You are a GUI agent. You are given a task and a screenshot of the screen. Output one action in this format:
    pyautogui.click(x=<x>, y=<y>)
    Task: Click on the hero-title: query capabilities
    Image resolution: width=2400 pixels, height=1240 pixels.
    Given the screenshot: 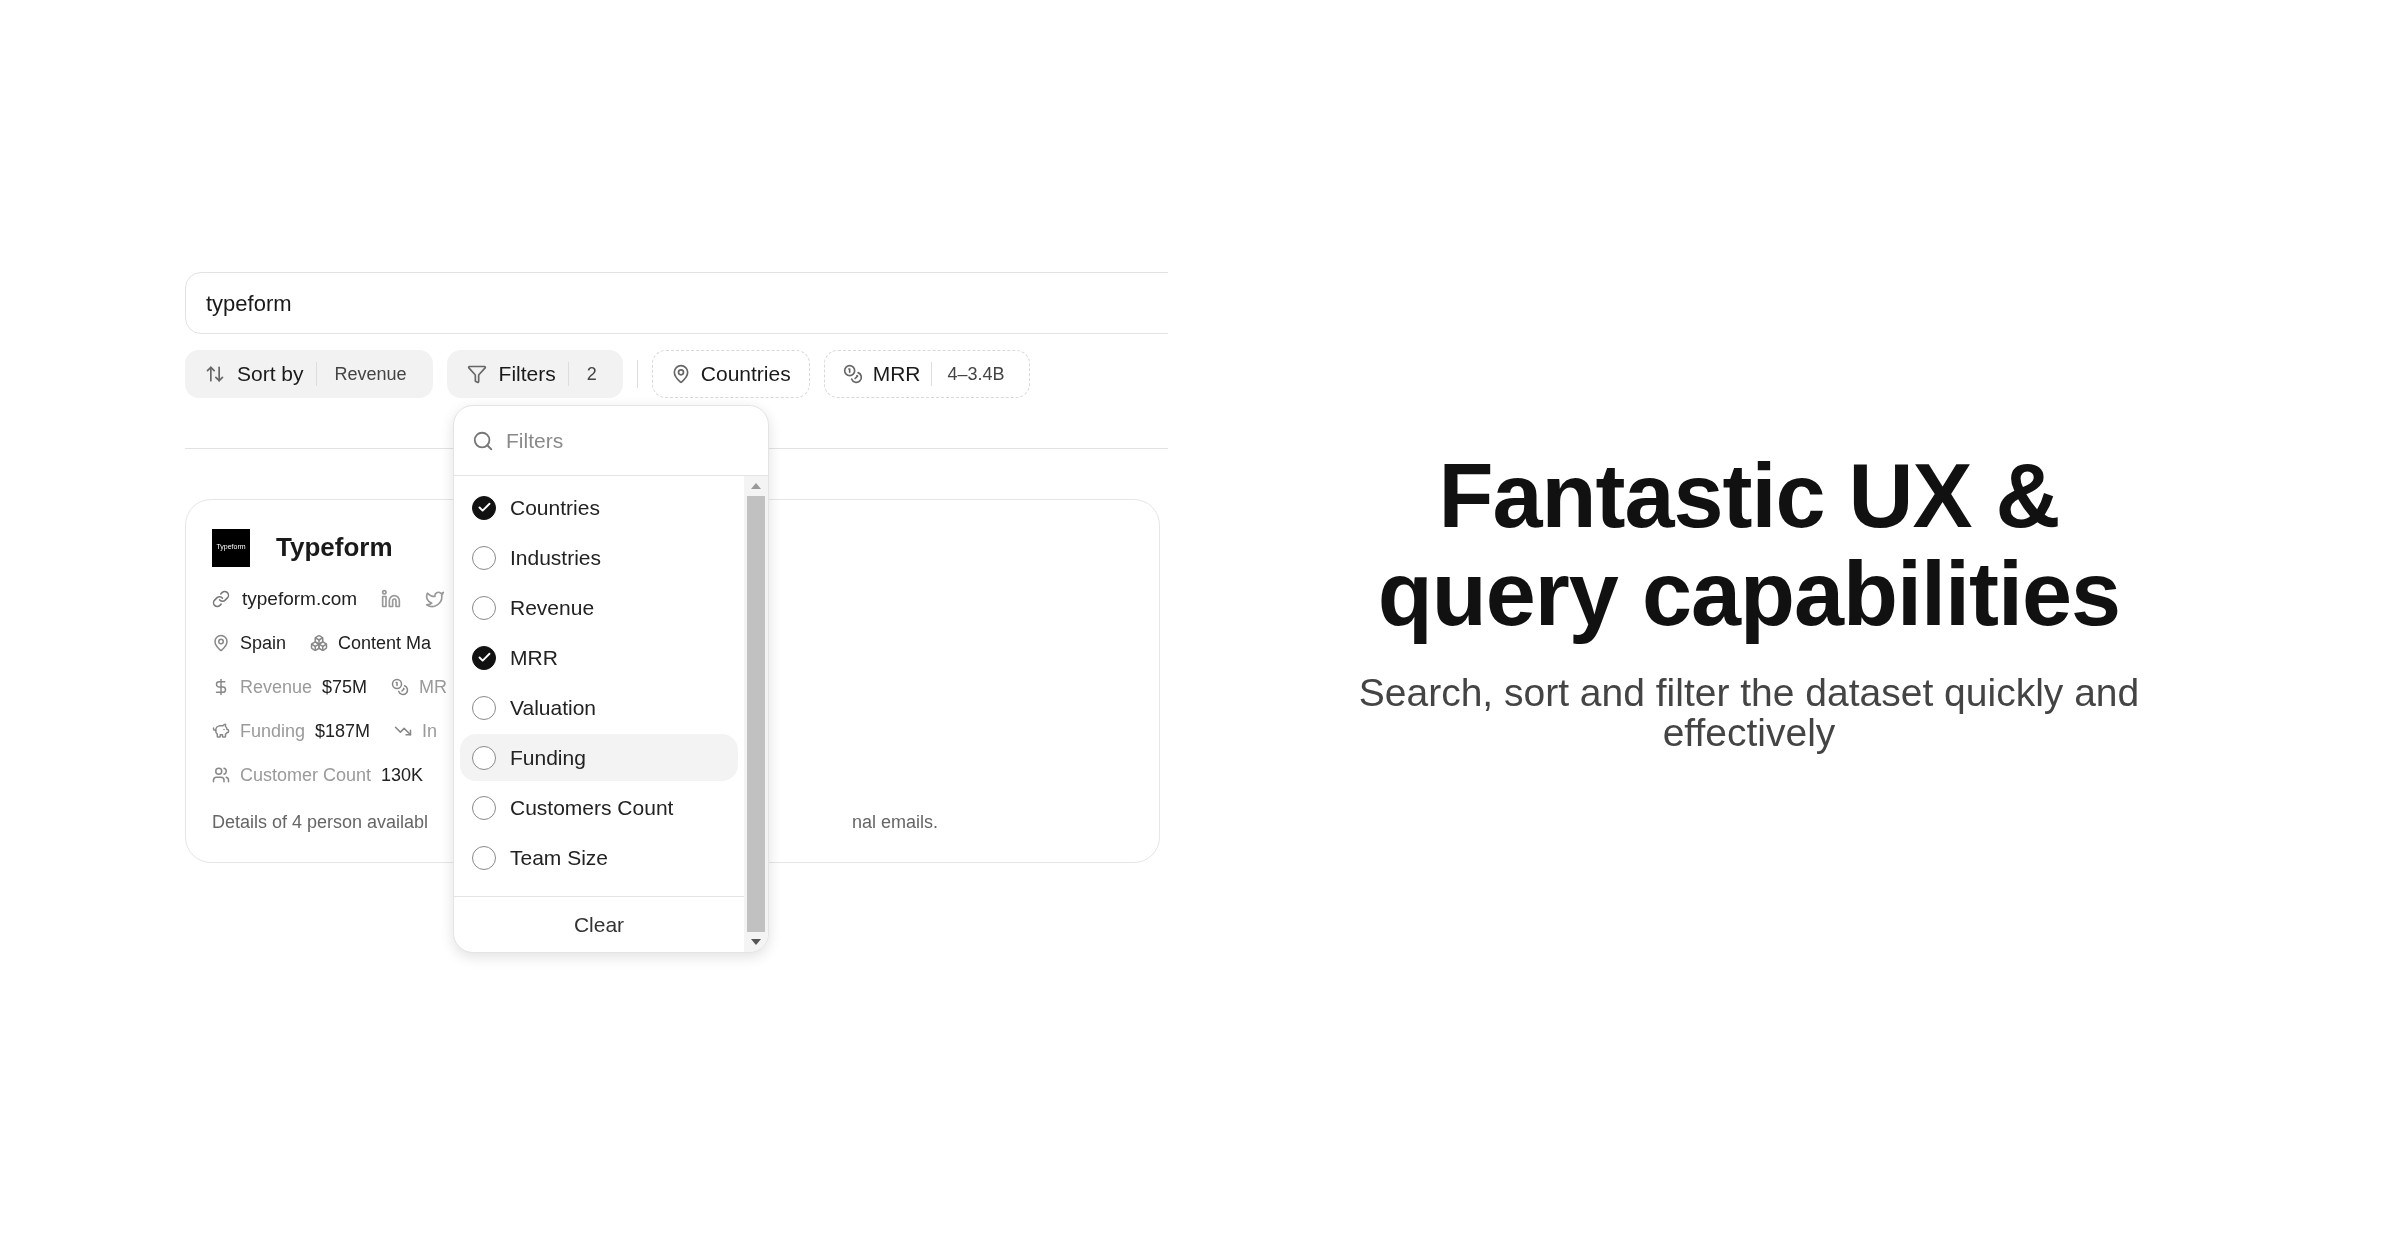 What is the action you would take?
    pyautogui.click(x=1749, y=594)
    